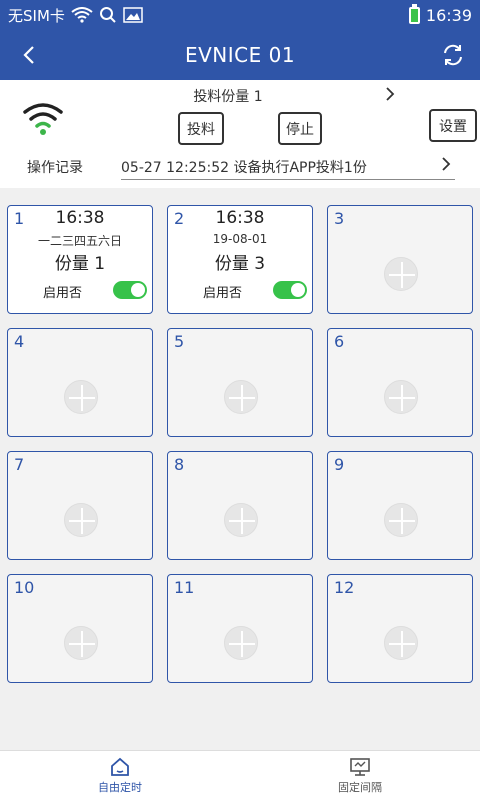  What do you see at coordinates (453, 125) in the screenshot?
I see `settings-button: 设置` at bounding box center [453, 125].